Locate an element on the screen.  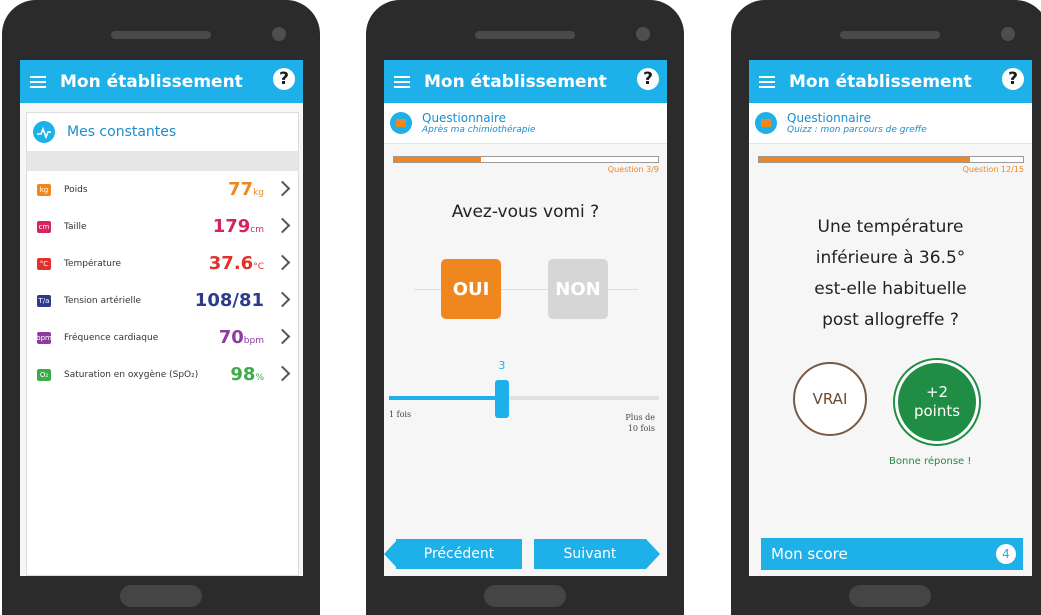
slider-thumb is located at coordinates (502, 399).